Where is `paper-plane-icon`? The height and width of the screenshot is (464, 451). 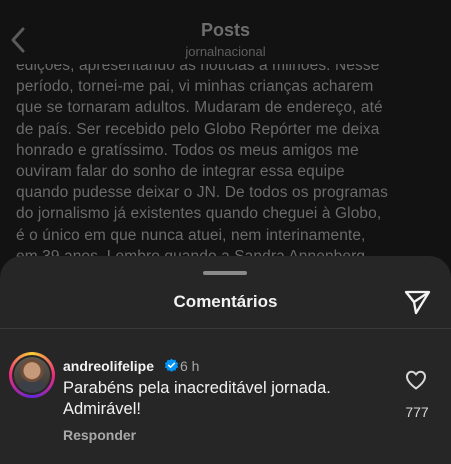 paper-plane-icon is located at coordinates (417, 302).